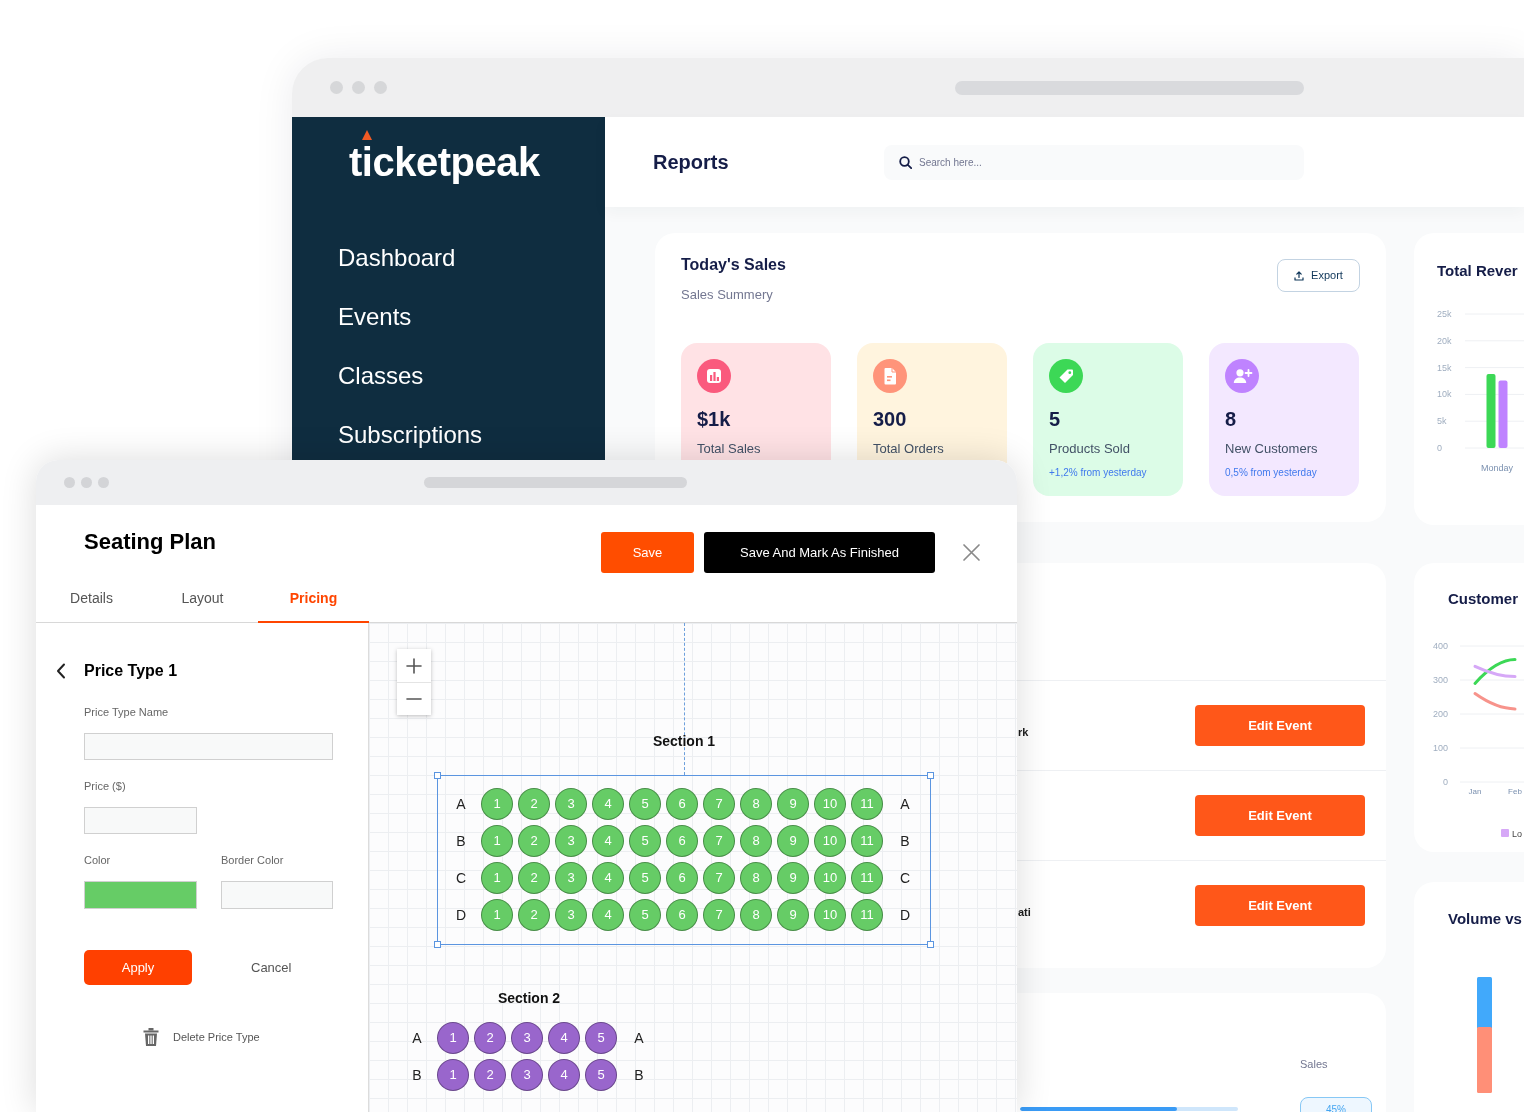 This screenshot has height=1112, width=1524. Describe the element at coordinates (1439, 448) in the screenshot. I see `axis-label: 0` at that location.